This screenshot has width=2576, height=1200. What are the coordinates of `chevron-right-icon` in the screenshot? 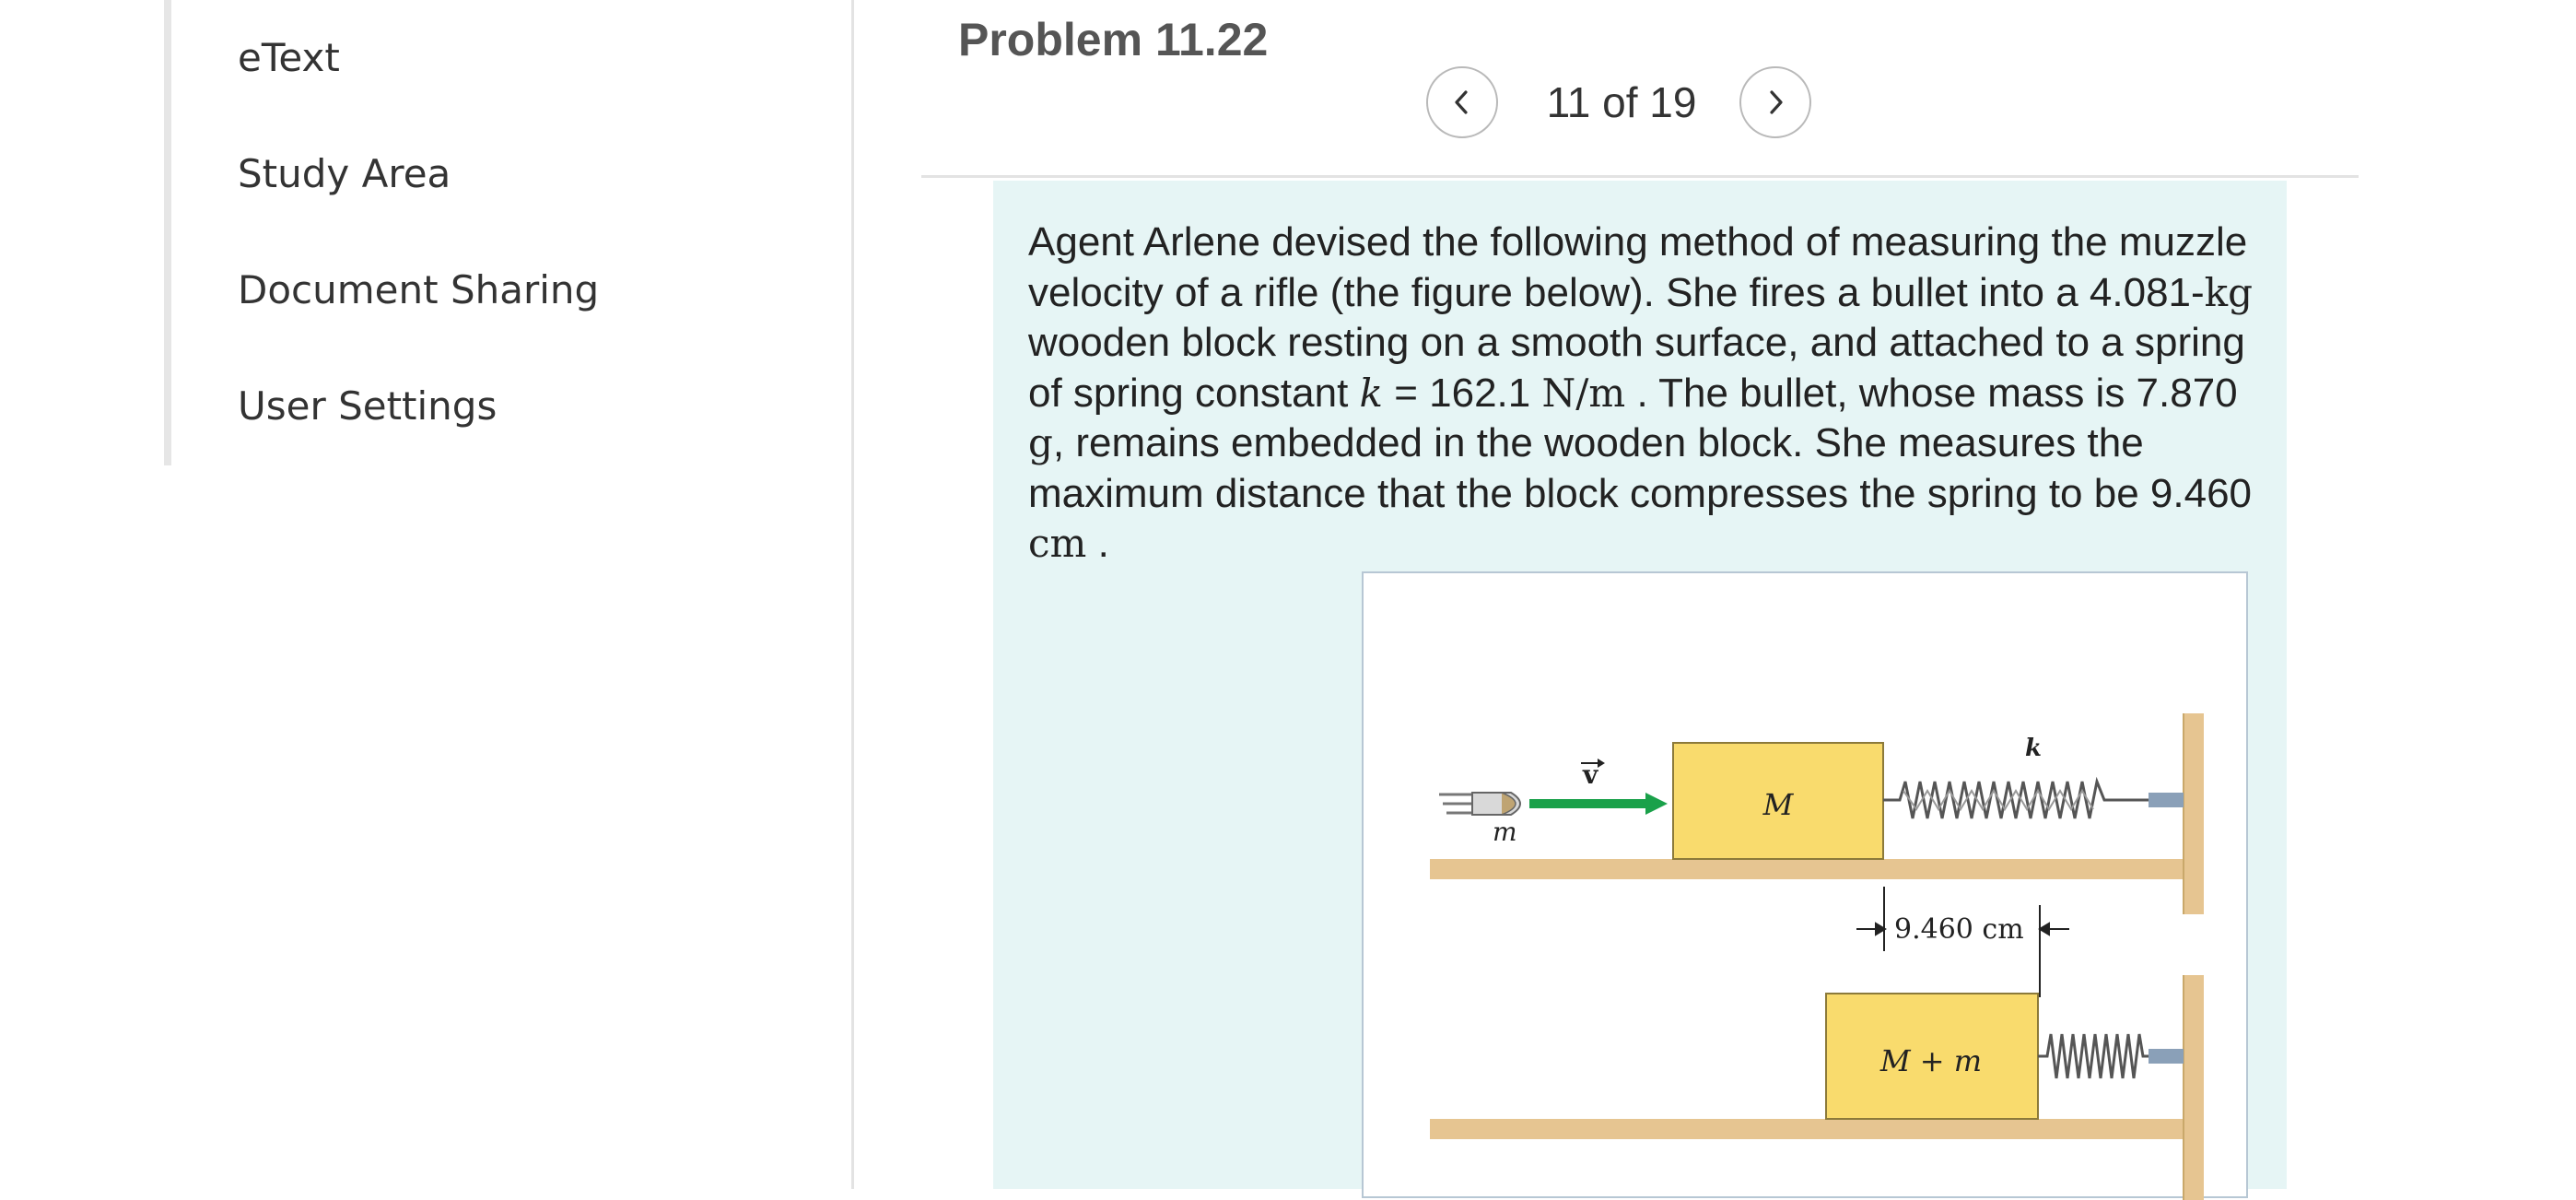 It's located at (1776, 102).